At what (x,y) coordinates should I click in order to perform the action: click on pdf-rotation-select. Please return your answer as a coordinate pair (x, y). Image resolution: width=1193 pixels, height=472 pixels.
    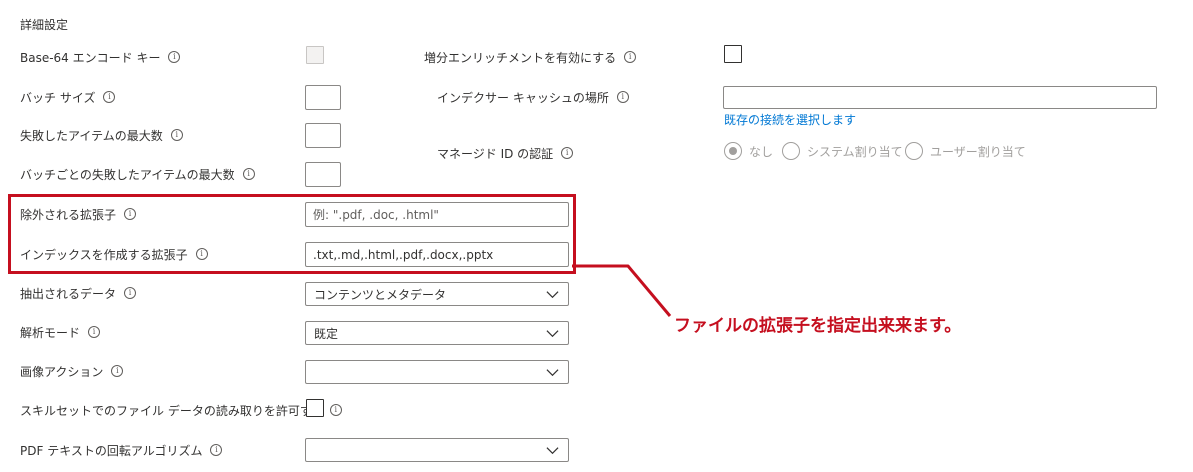
    Looking at the image, I should click on (437, 450).